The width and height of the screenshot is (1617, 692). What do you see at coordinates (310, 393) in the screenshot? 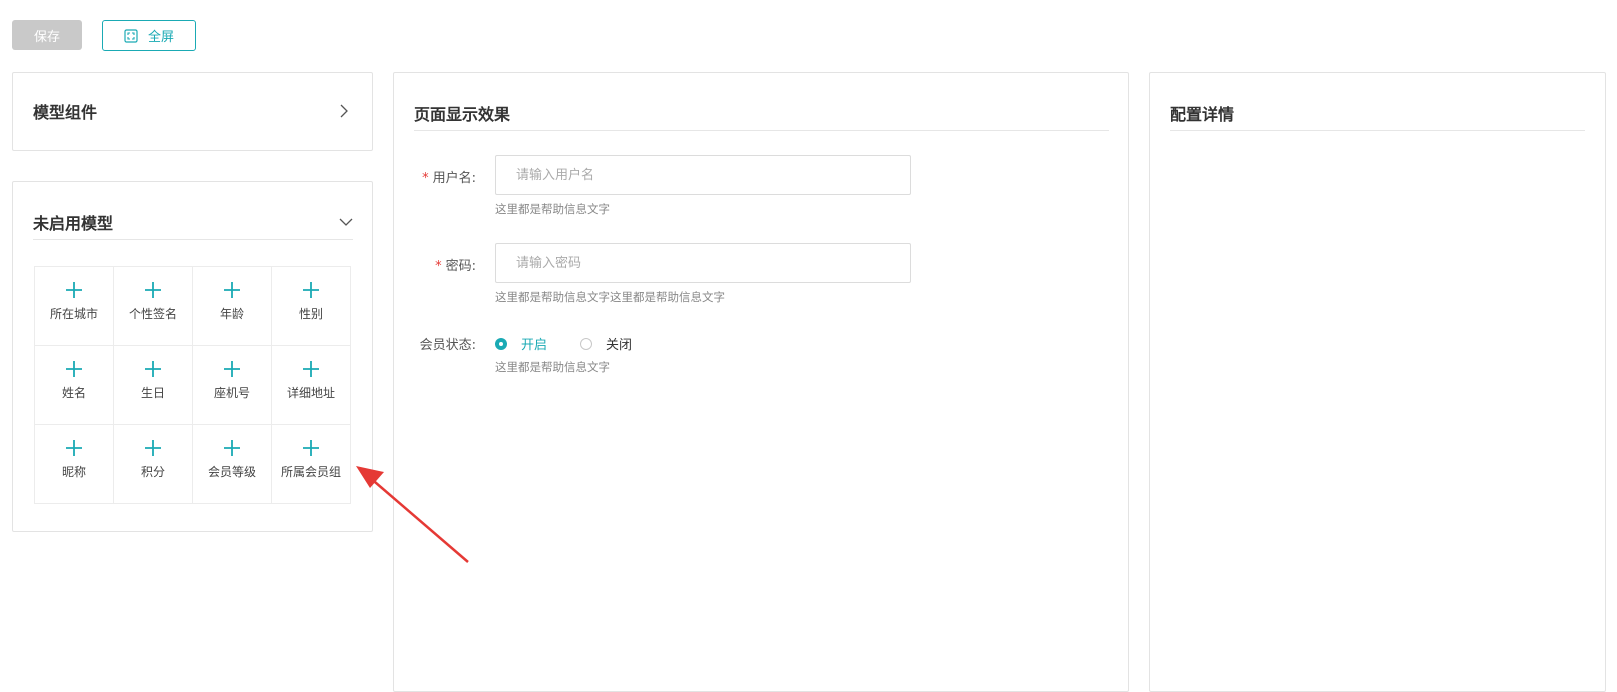
I see `model-item-label: 详细地址` at bounding box center [310, 393].